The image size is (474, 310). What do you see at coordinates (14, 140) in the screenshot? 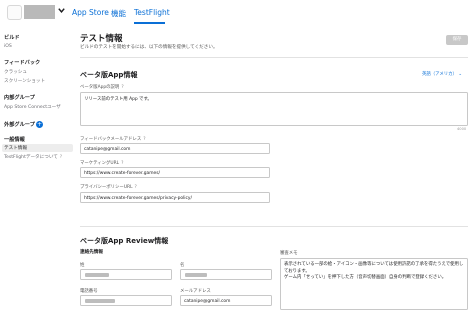
I see `sidebar-heading-general: 一般情報` at bounding box center [14, 140].